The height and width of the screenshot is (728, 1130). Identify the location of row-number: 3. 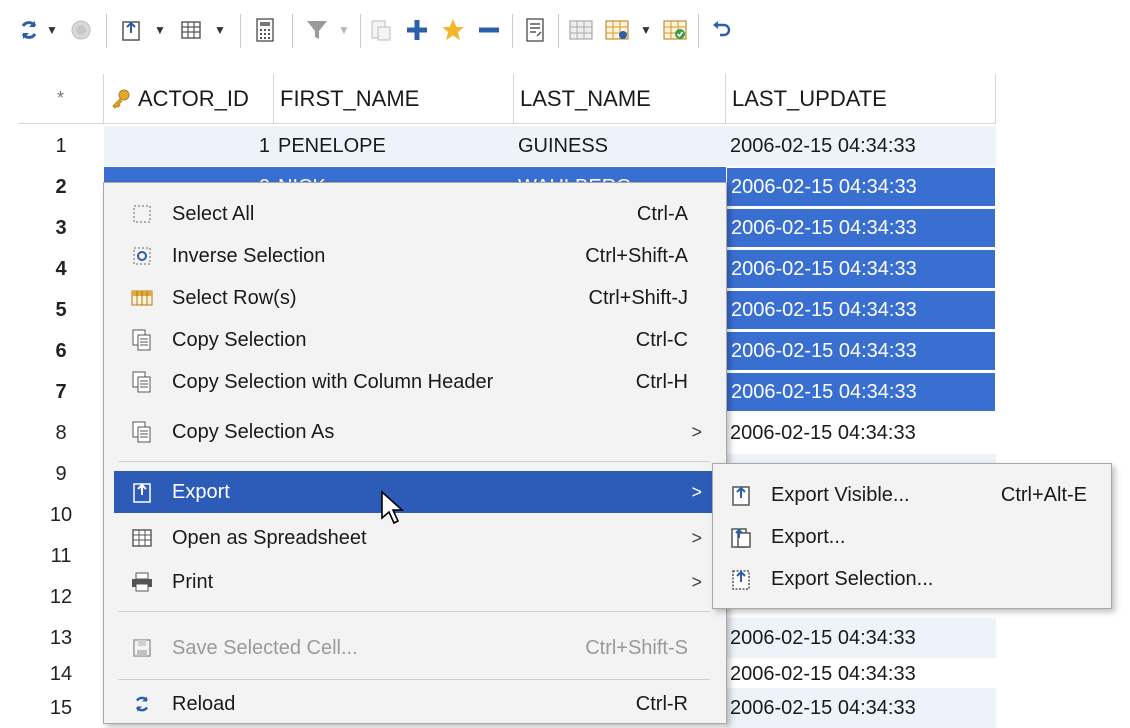
(61, 228).